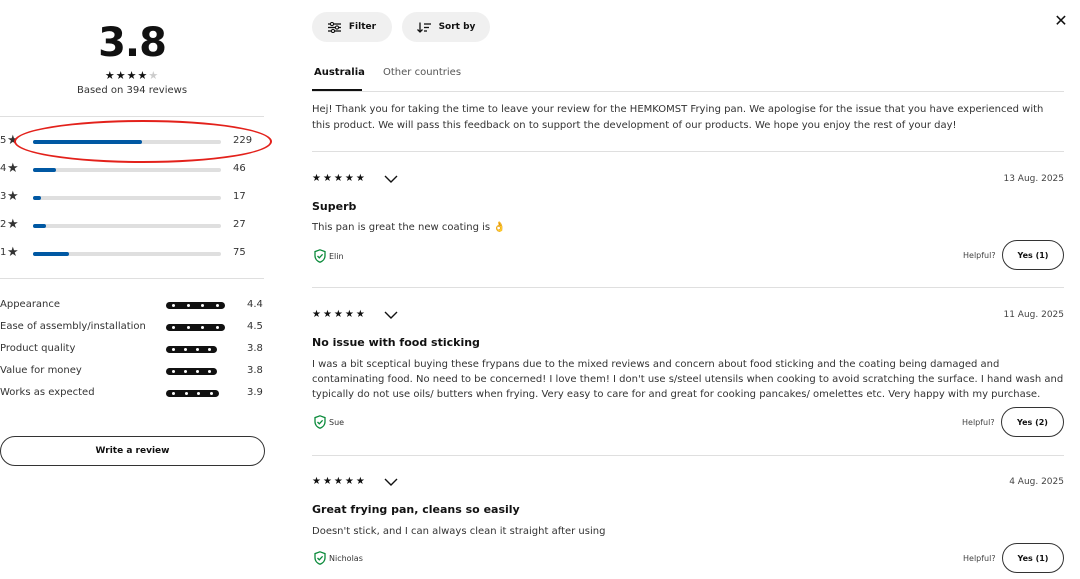  What do you see at coordinates (132, 90) in the screenshot?
I see `review-count: Based on 394 reviews` at bounding box center [132, 90].